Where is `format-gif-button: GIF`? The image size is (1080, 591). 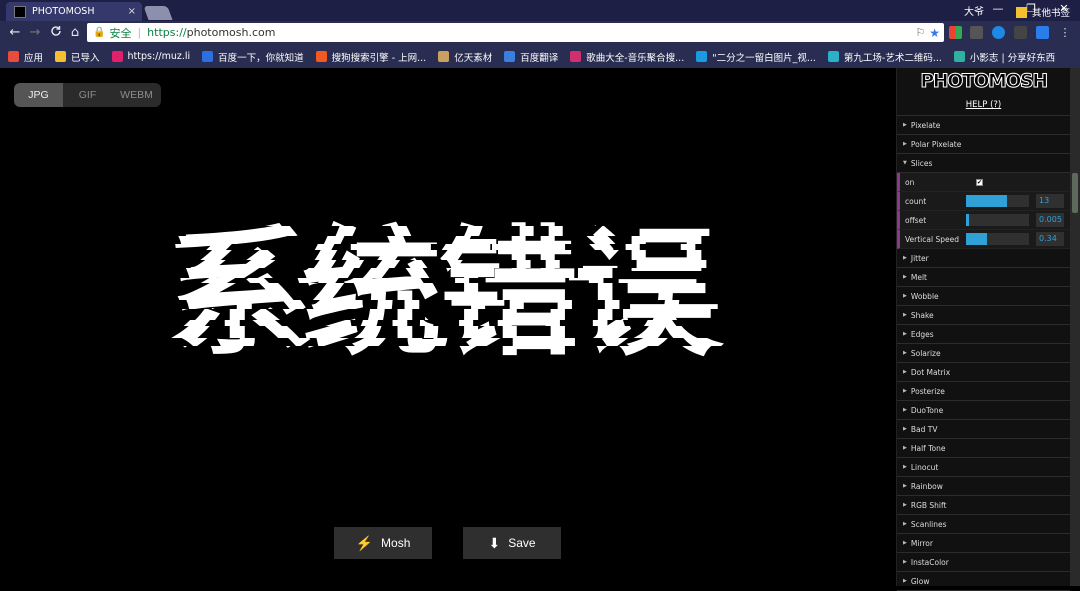
format-gif-button: GIF is located at coordinates (87, 95).